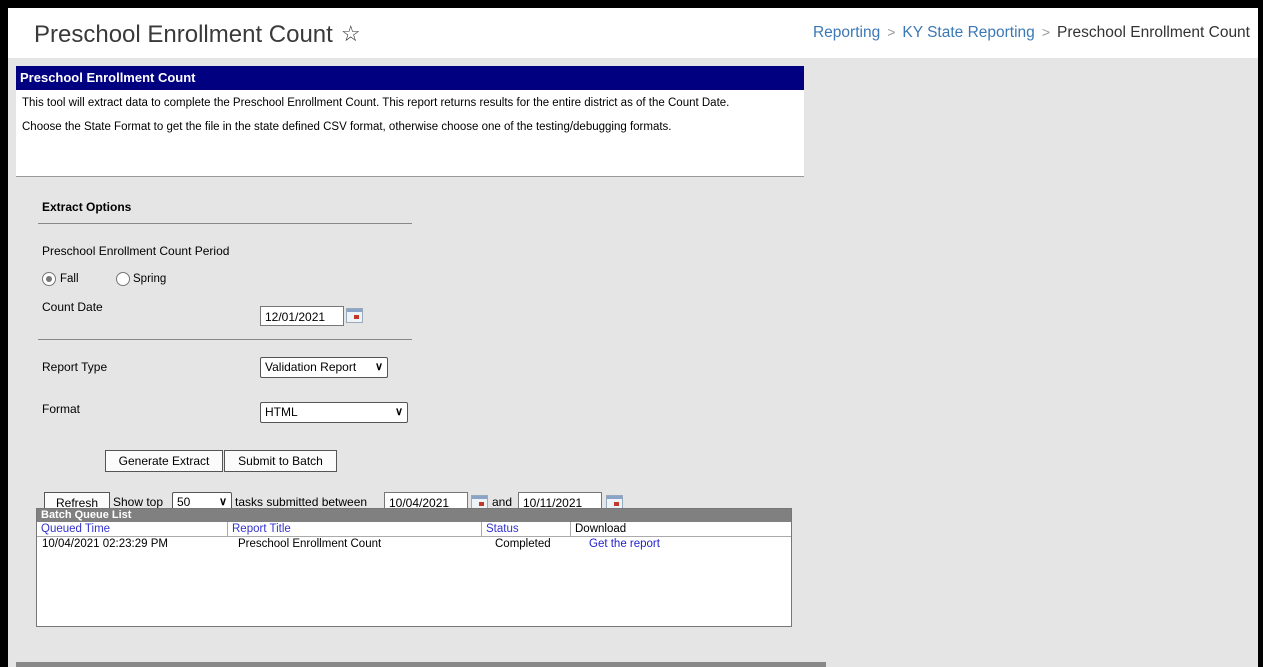 The width and height of the screenshot is (1263, 667). I want to click on column-download: Download, so click(622, 529).